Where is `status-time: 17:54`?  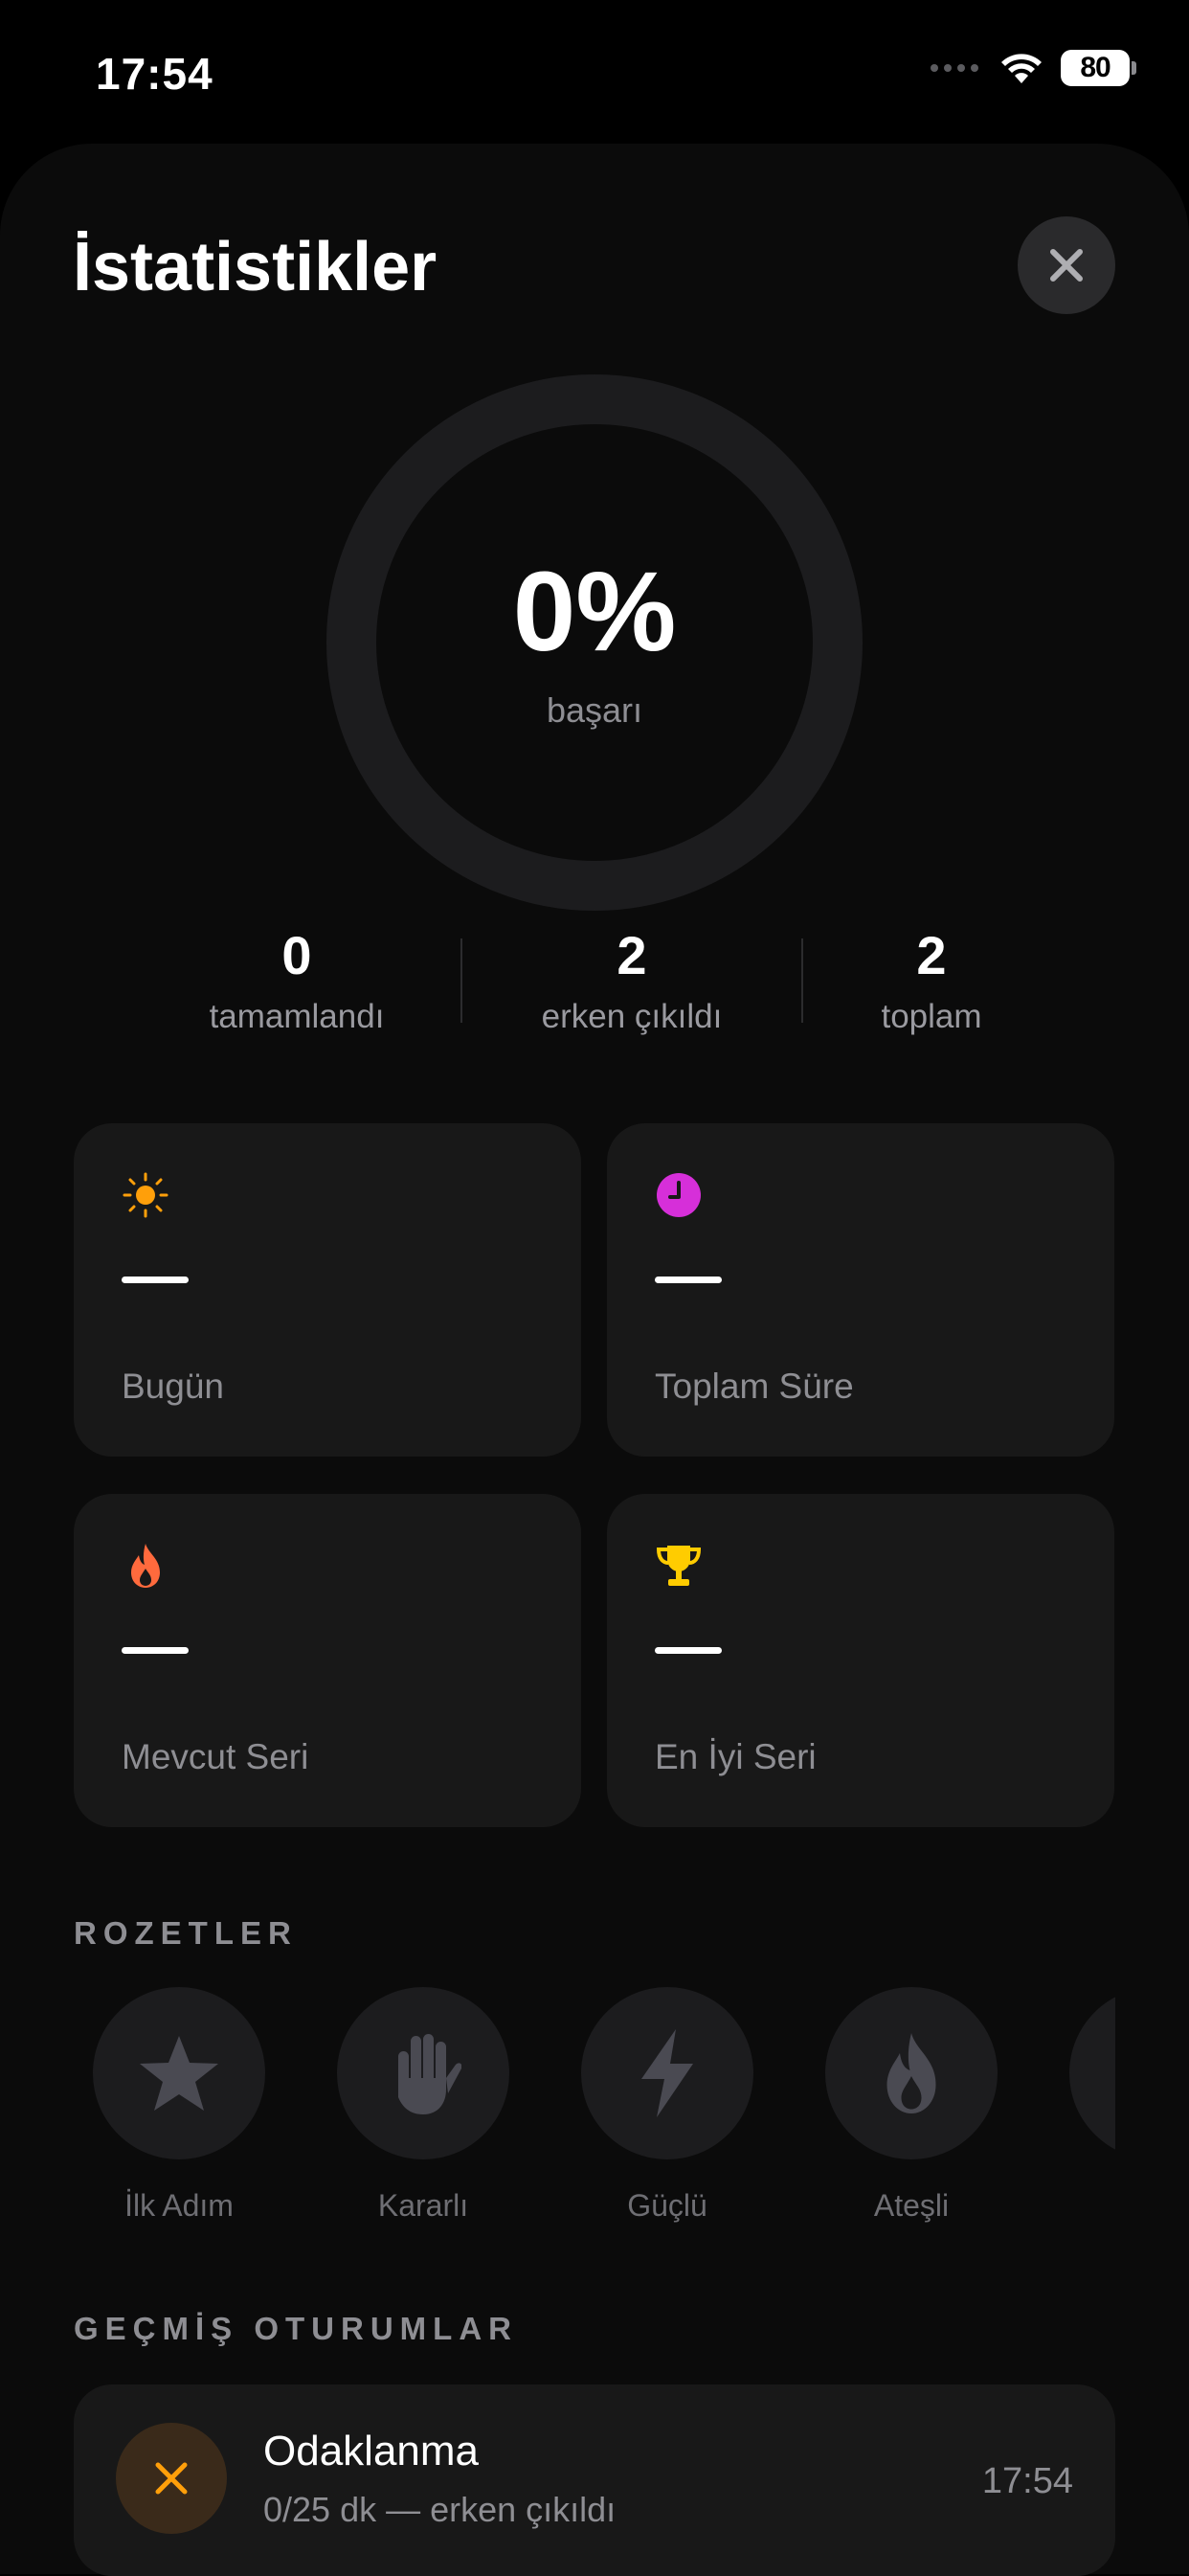 status-time: 17:54 is located at coordinates (154, 74).